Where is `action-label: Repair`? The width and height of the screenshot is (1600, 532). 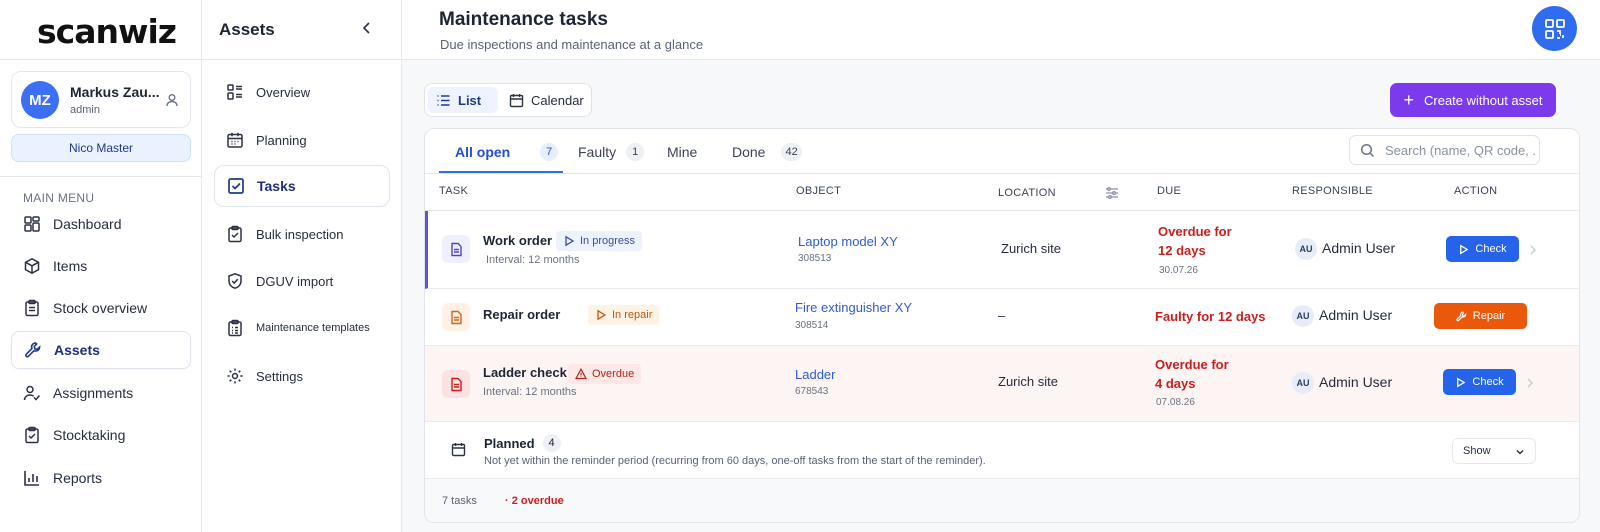
action-label: Repair is located at coordinates (1489, 316).